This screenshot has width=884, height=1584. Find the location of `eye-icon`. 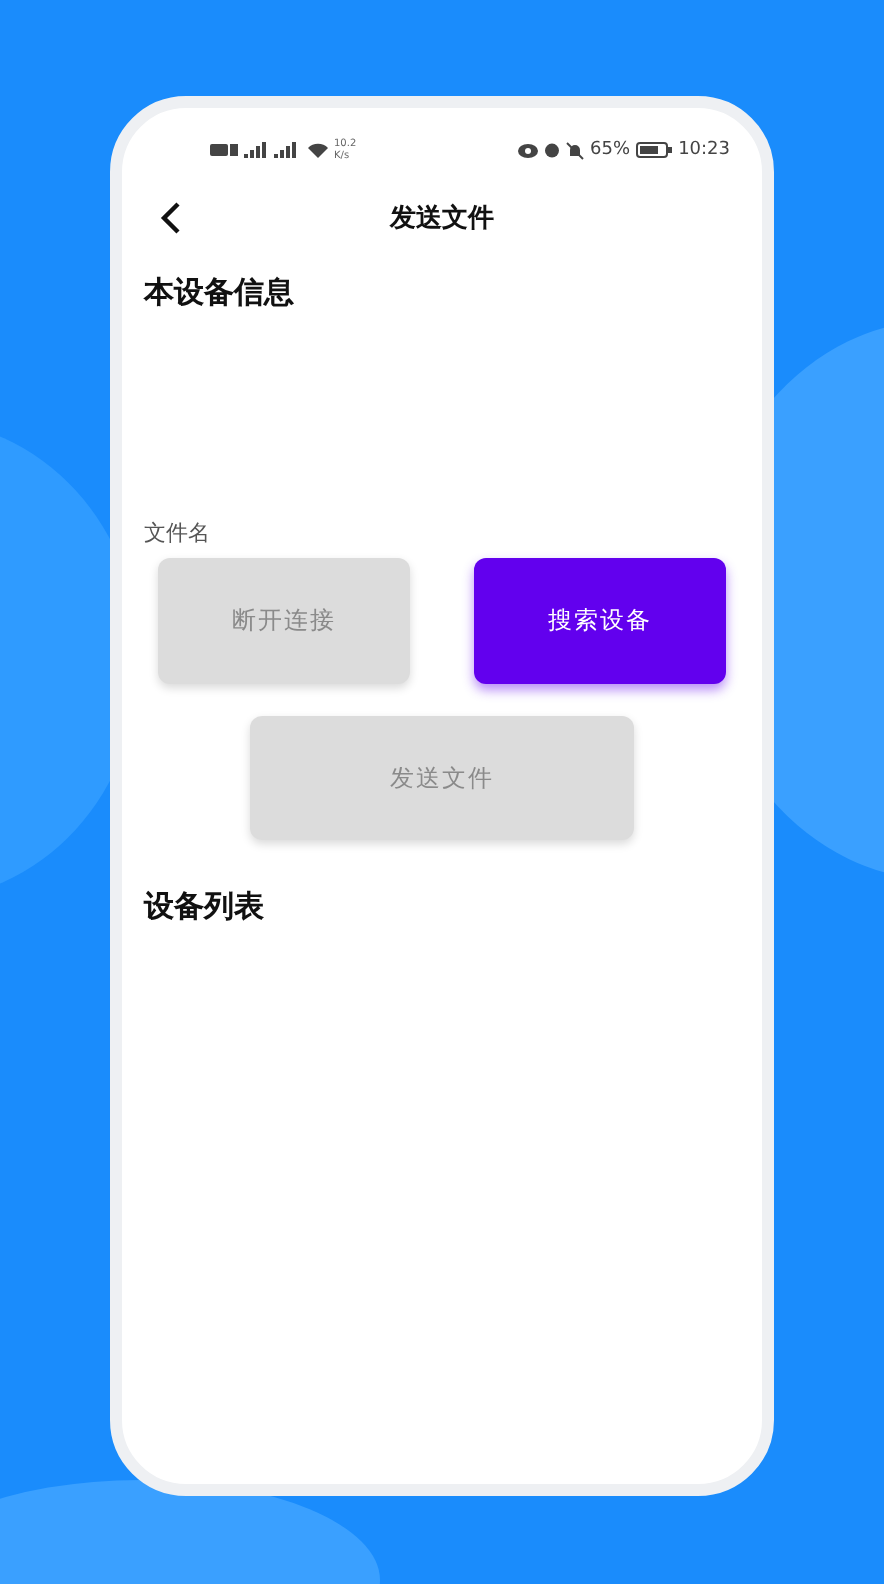

eye-icon is located at coordinates (528, 150).